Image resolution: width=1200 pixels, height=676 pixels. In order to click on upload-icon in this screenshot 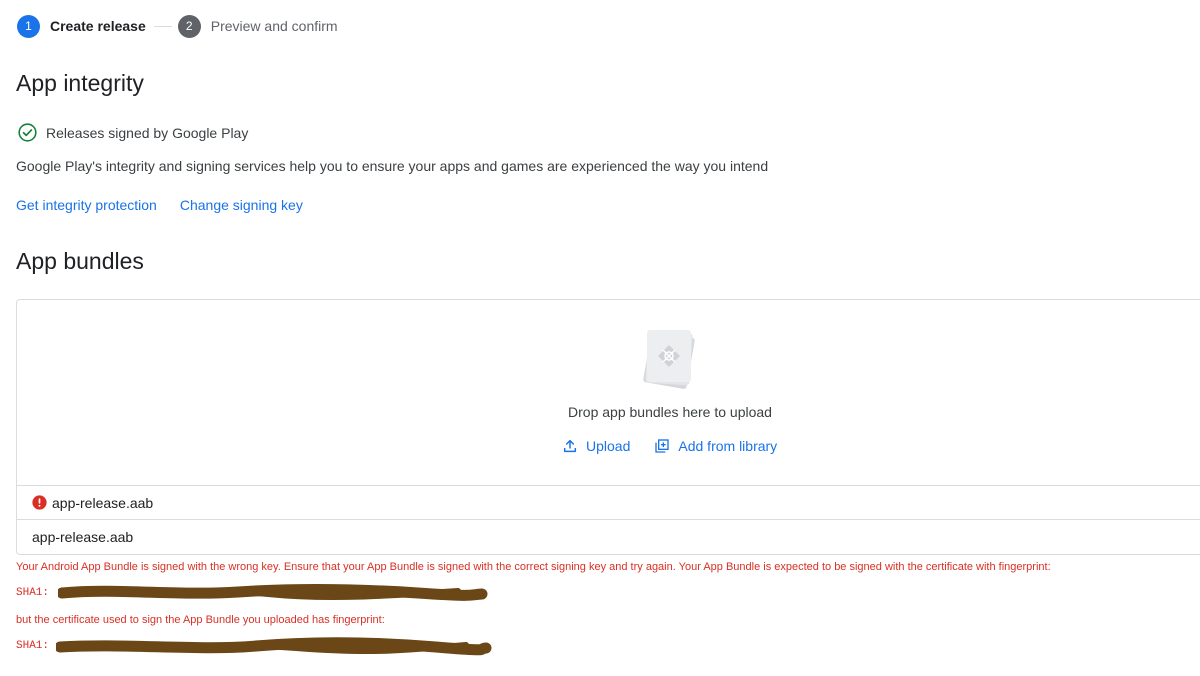, I will do `click(570, 446)`.